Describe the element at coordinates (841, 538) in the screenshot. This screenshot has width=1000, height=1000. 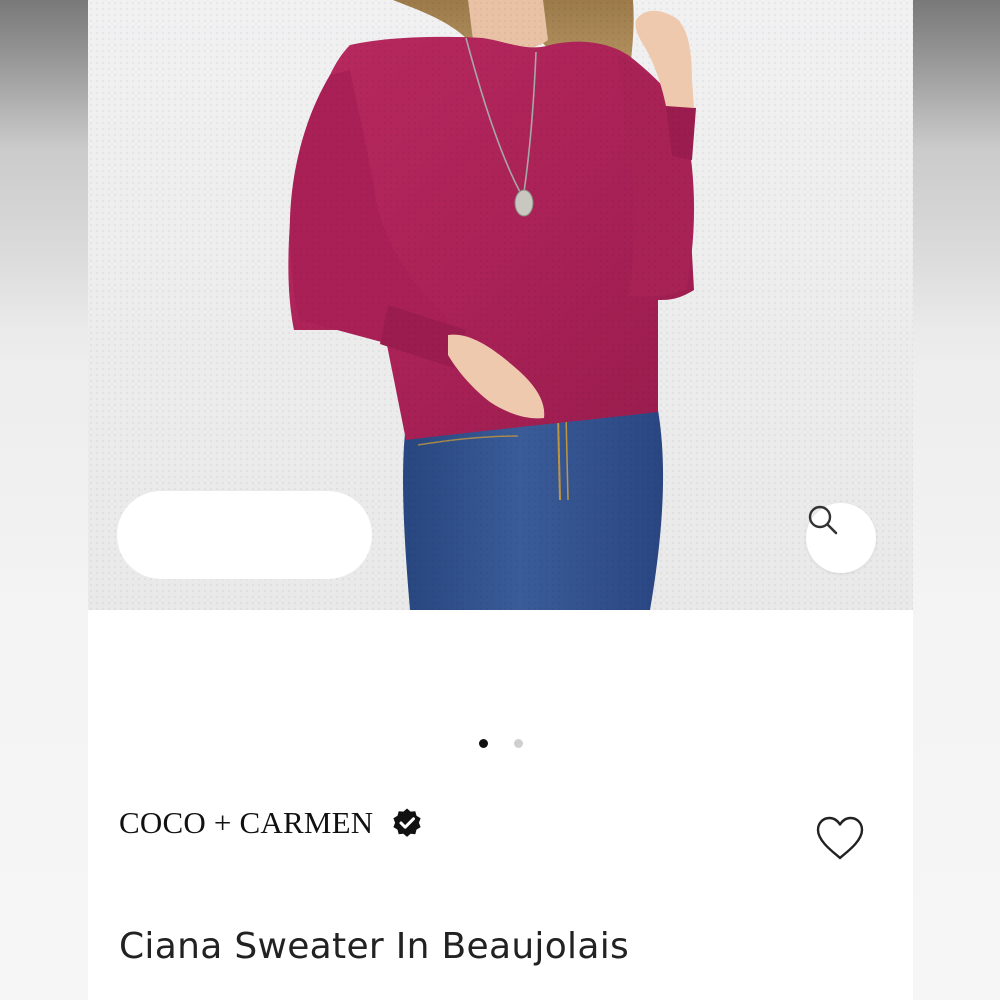
I see `zoom-button` at that location.